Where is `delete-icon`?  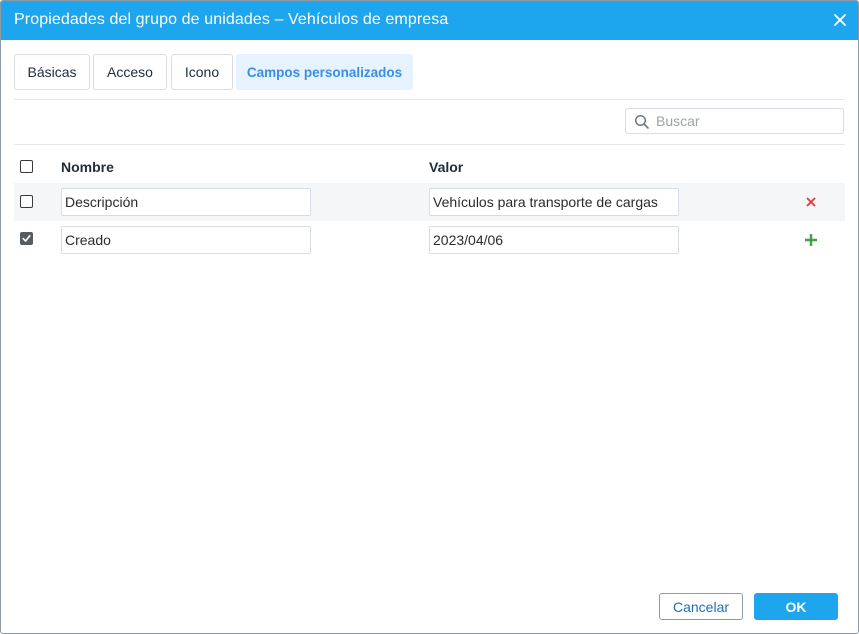 delete-icon is located at coordinates (811, 202).